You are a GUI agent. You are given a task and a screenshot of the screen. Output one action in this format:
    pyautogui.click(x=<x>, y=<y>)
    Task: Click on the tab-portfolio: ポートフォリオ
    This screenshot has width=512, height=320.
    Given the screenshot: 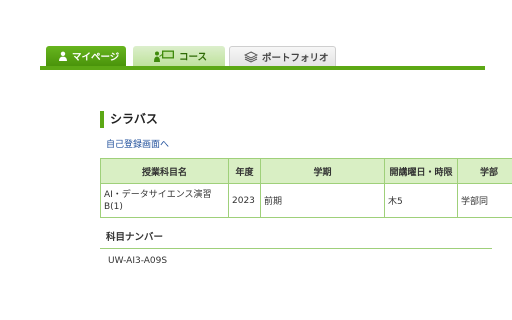 What is the action you would take?
    pyautogui.click(x=282, y=56)
    